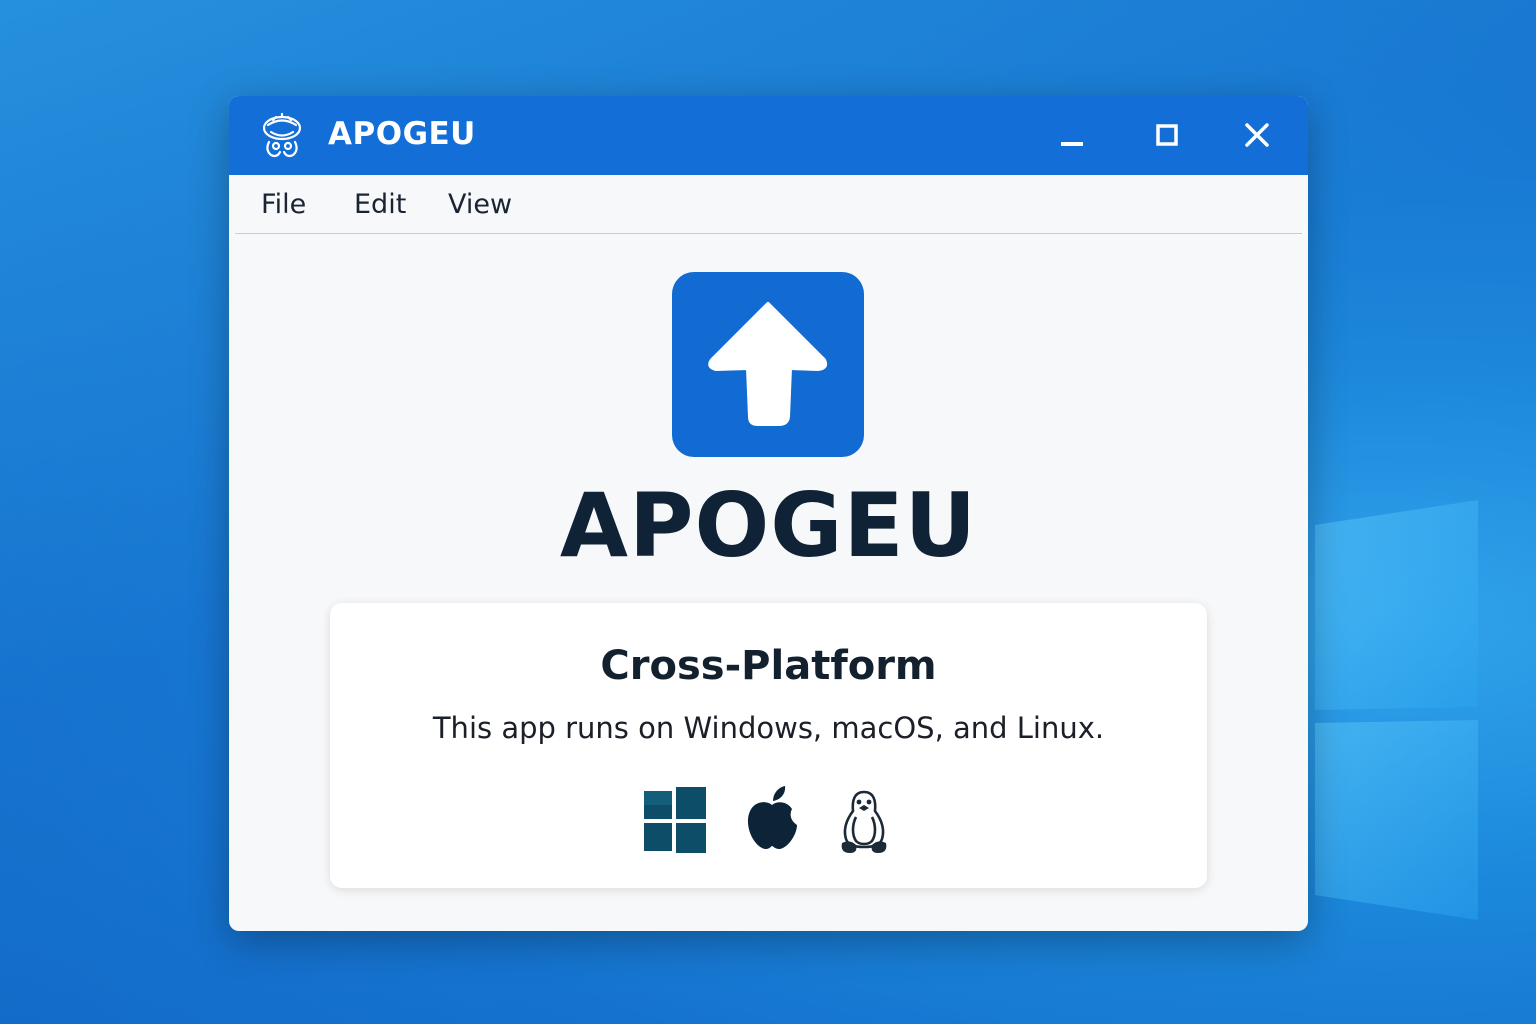  I want to click on menu-view: View, so click(480, 204).